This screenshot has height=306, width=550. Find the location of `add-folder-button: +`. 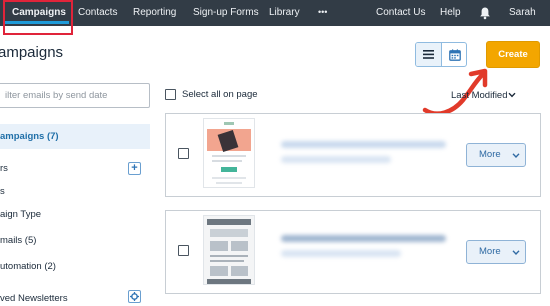

add-folder-button: + is located at coordinates (134, 168).